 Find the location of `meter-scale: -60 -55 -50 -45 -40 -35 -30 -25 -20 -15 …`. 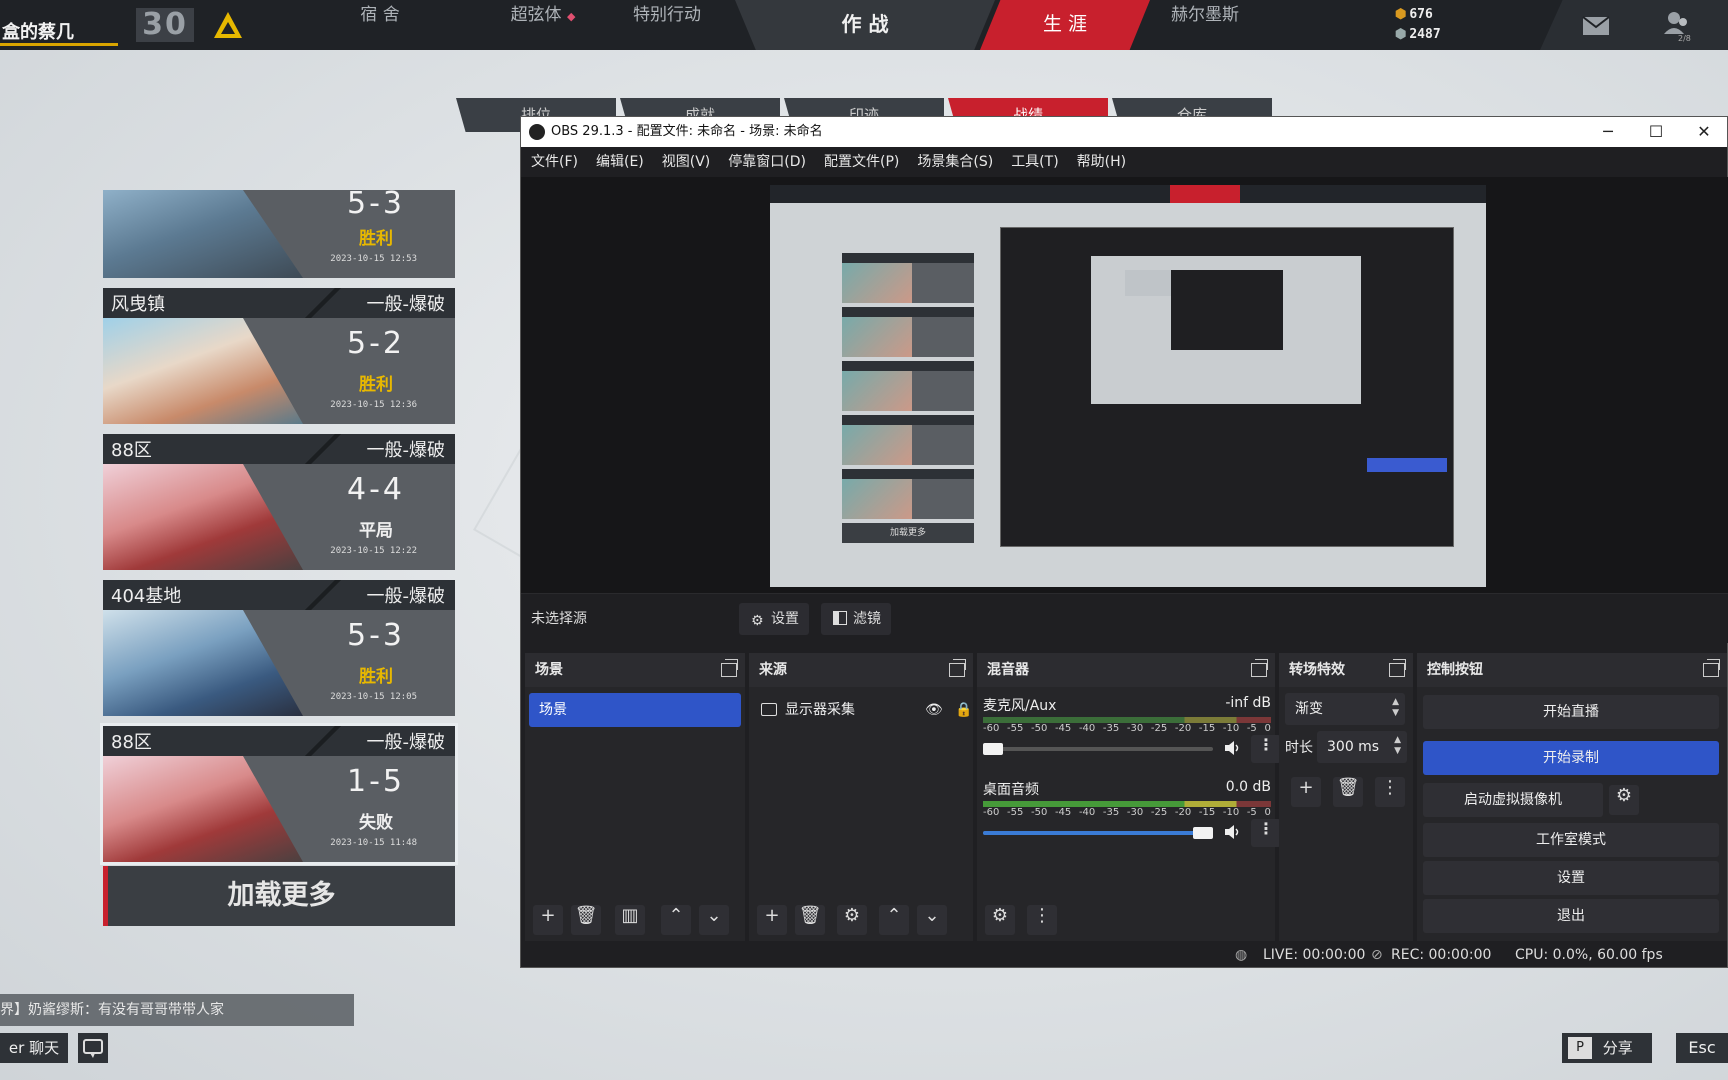

meter-scale: -60 -55 -50 -45 -40 -35 -30 -25 -20 -15 … is located at coordinates (1127, 728).